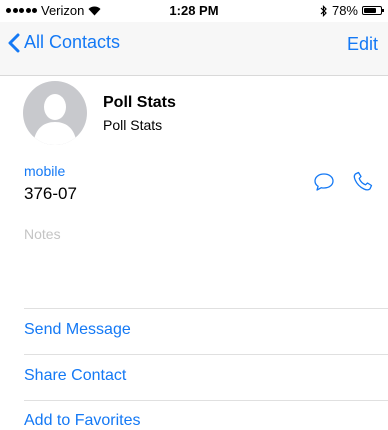 The width and height of the screenshot is (388, 430). I want to click on phone-row: mobile 376-07, so click(194, 186).